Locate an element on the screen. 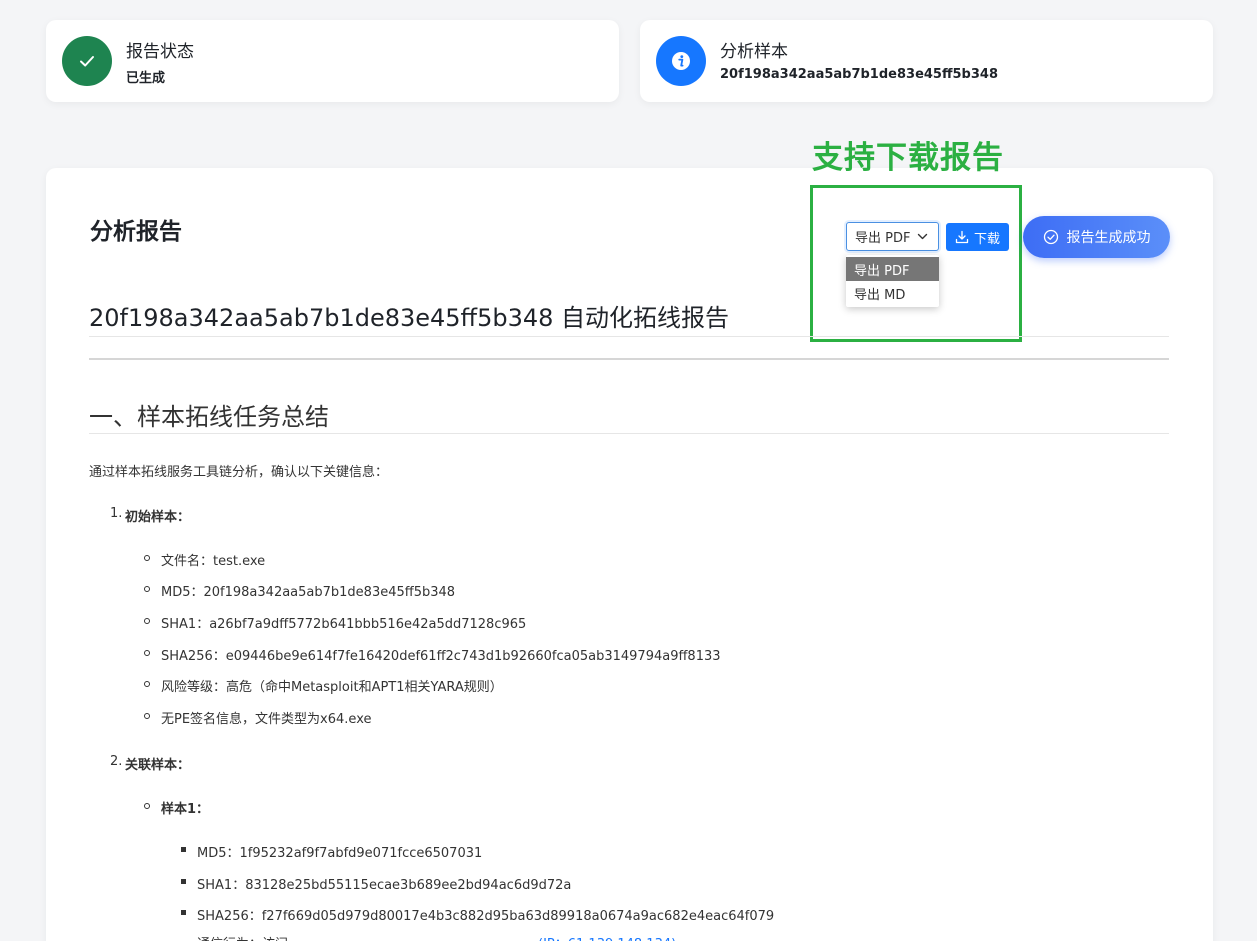 This screenshot has width=1257, height=941. section-underline is located at coordinates (629, 433).